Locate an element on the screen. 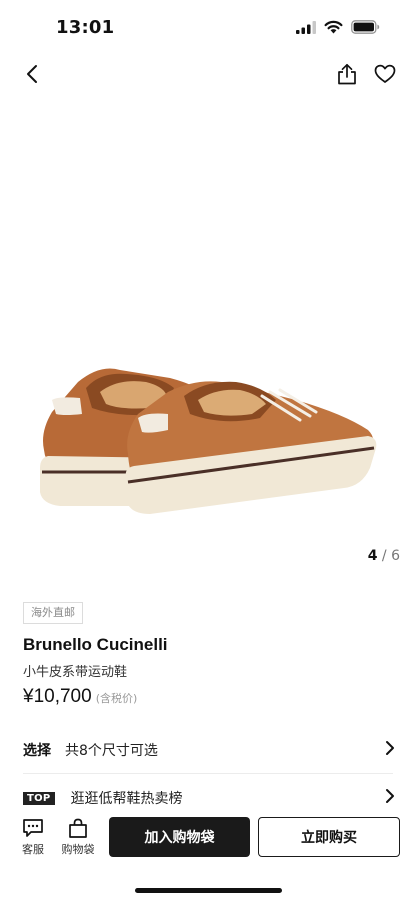 This screenshot has width=416, height=902. wifi-icon is located at coordinates (333, 27).